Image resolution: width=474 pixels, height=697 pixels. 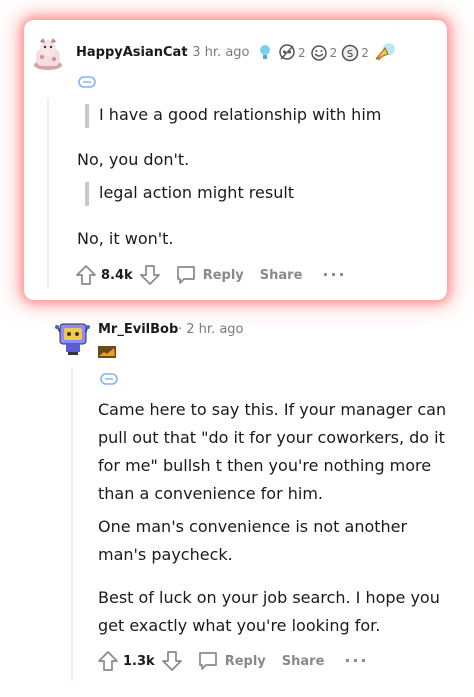 I want to click on rocket-award-icon, so click(x=386, y=53).